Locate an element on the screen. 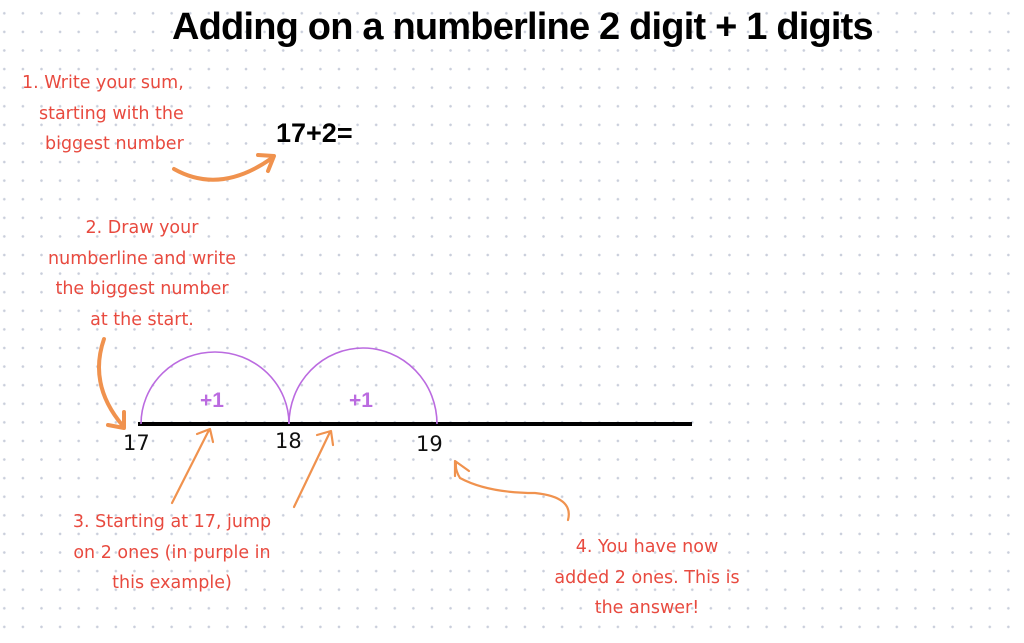 This screenshot has width=1024, height=643. step-4-line-1: 4. You have now is located at coordinates (647, 547).